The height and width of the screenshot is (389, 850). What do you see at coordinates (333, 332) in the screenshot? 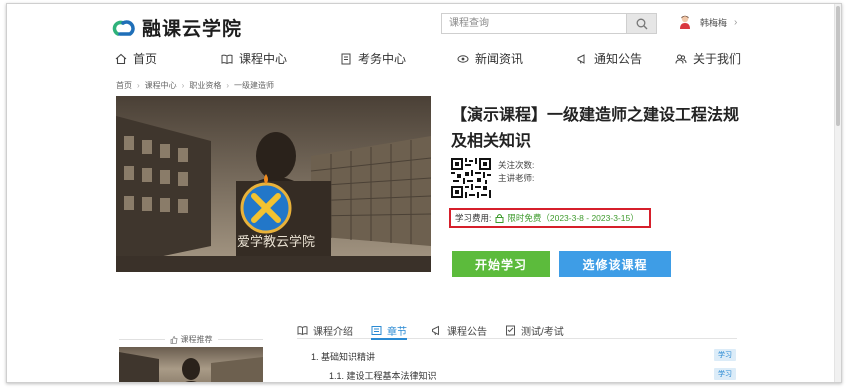
I see `tab-label: 课程介绍` at bounding box center [333, 332].